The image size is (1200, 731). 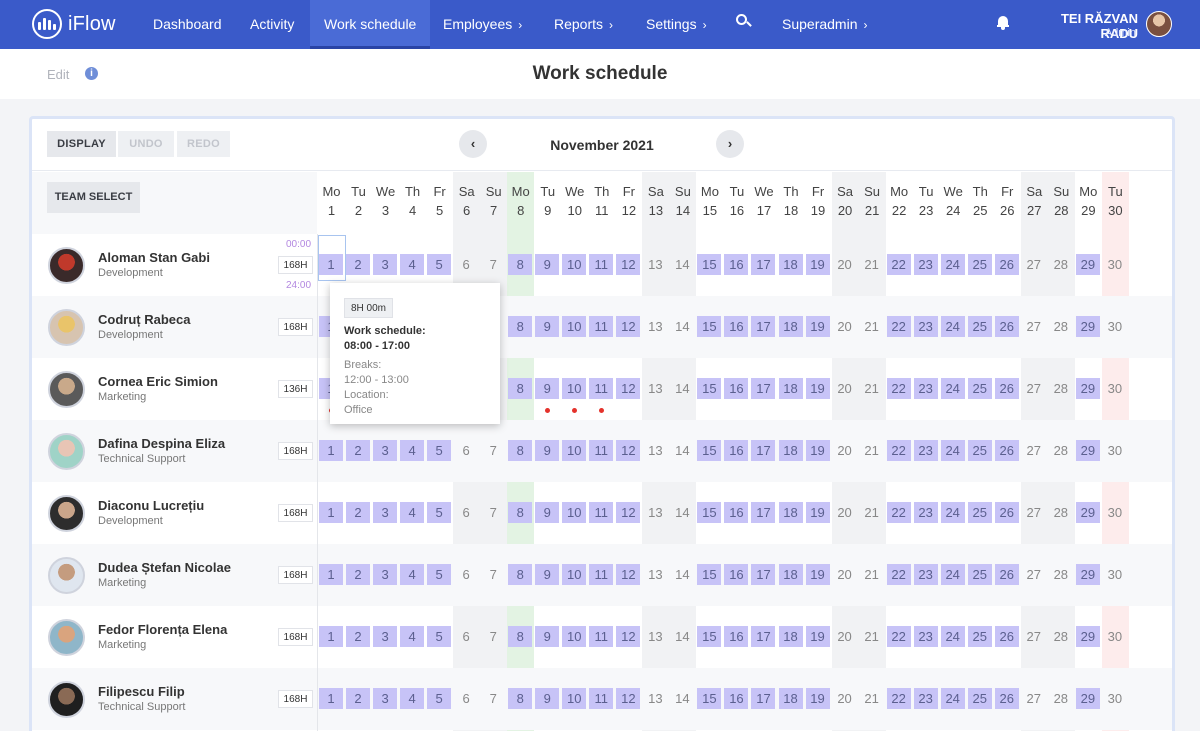 What do you see at coordinates (482, 24) in the screenshot?
I see `nav-item-employees: Employees ›` at bounding box center [482, 24].